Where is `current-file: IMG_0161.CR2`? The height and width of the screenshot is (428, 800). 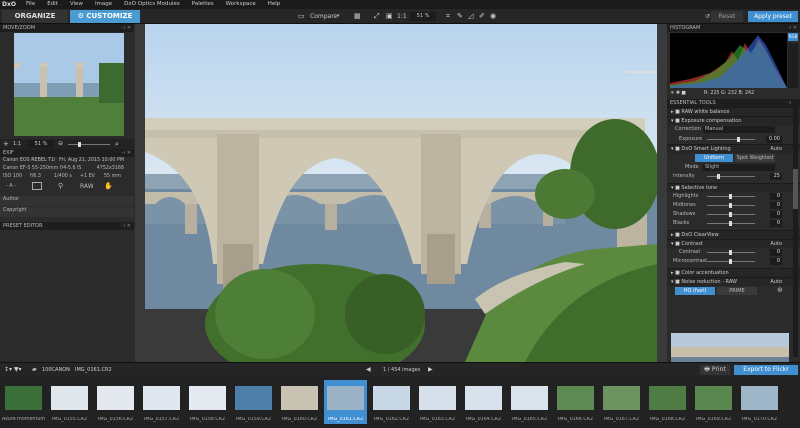 current-file: IMG_0161.CR2 is located at coordinates (93, 370).